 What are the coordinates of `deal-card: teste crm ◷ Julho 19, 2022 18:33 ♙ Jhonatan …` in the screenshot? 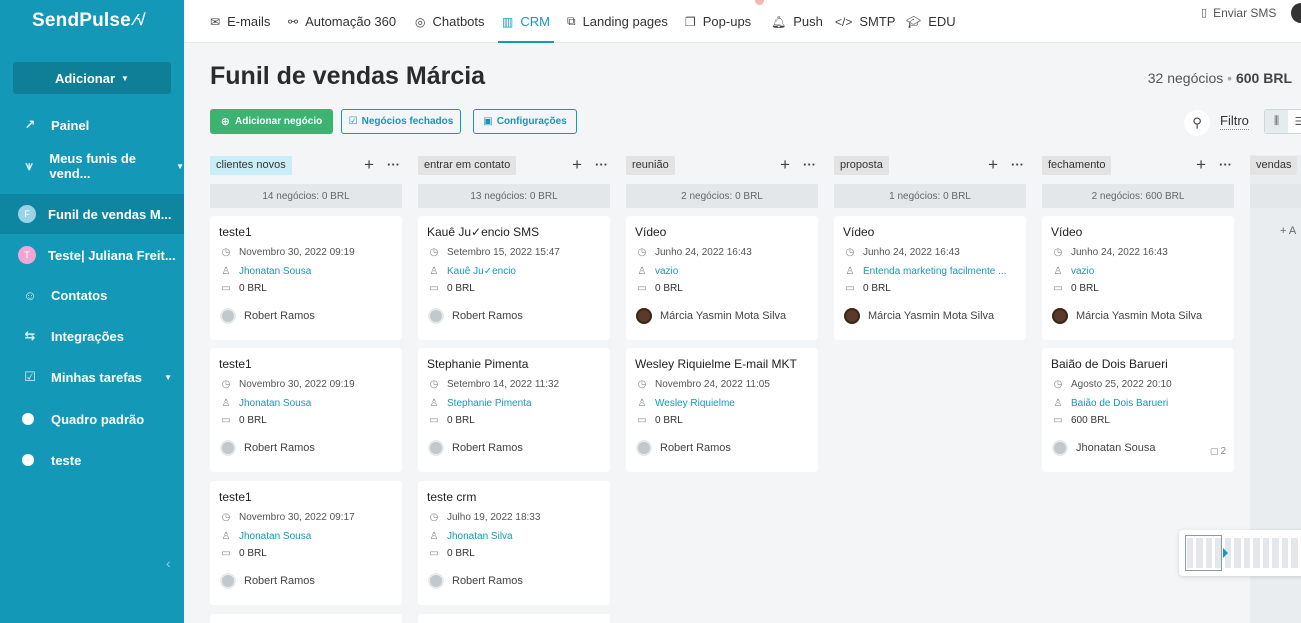 It's located at (514, 543).